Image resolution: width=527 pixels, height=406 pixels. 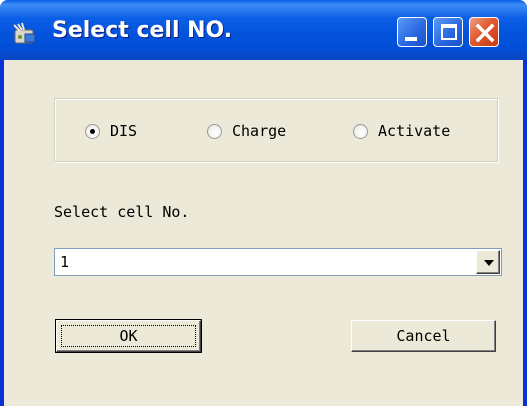 I want to click on maximize-icon, so click(x=449, y=32).